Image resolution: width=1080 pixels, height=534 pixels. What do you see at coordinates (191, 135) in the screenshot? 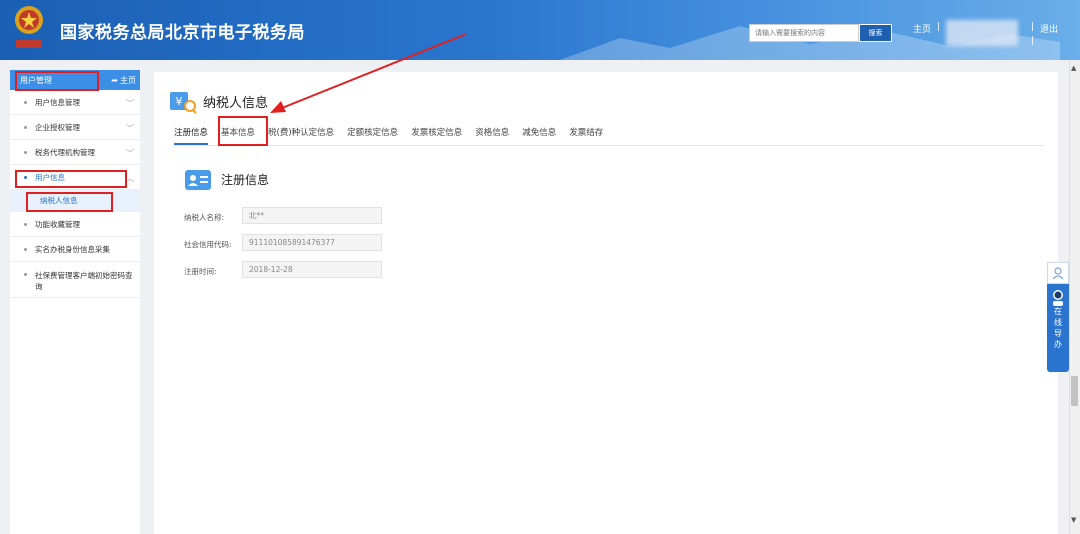
I see `tab-registration: 注册信息` at bounding box center [191, 135].